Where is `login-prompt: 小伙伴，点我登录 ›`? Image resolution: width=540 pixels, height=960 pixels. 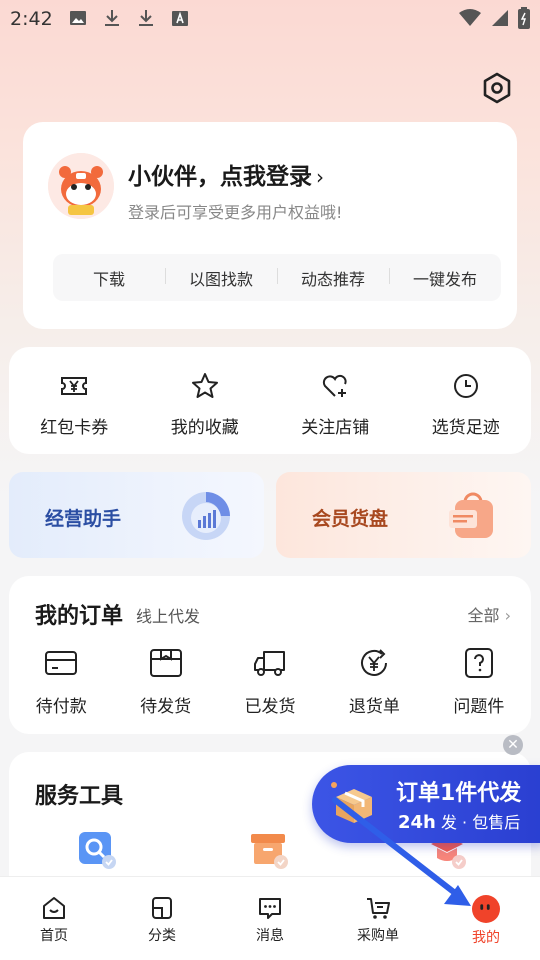 login-prompt: 小伙伴，点我登录 › is located at coordinates (226, 174).